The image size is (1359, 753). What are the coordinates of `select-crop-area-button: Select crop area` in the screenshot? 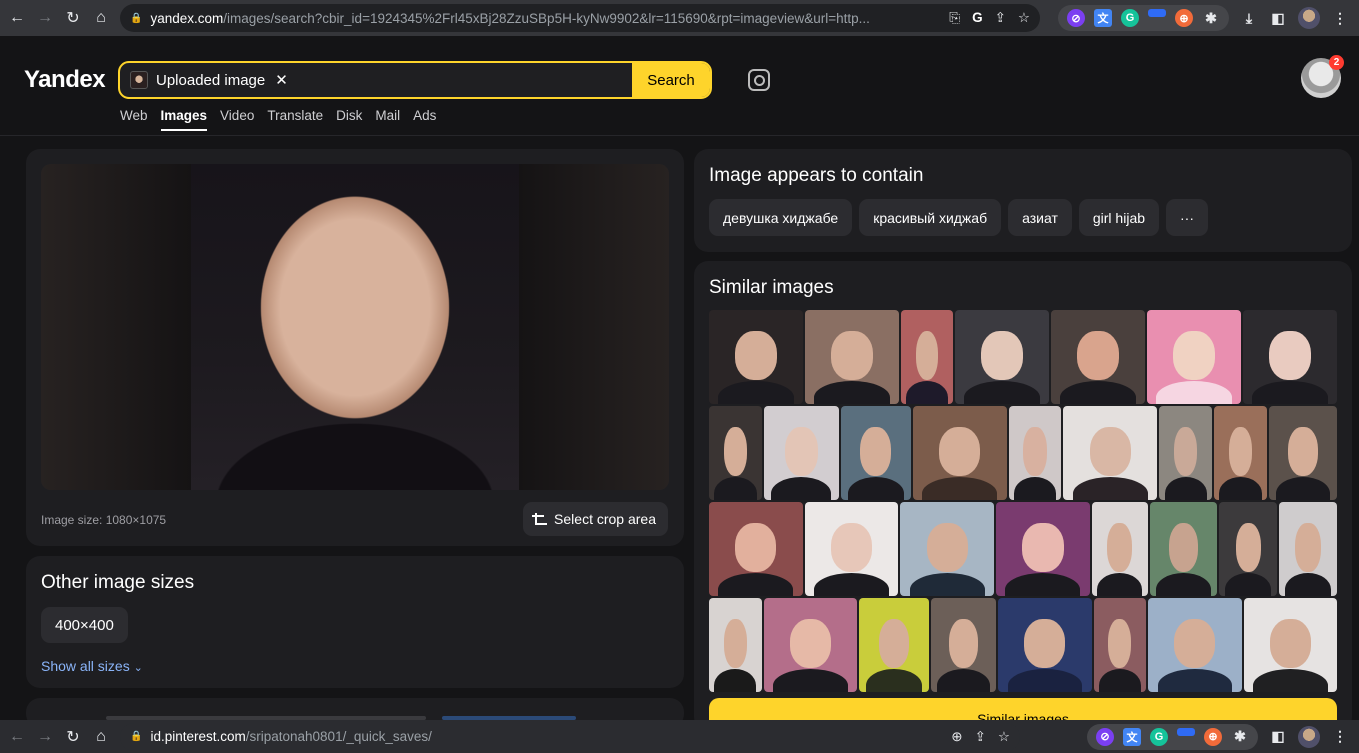 It's located at (595, 519).